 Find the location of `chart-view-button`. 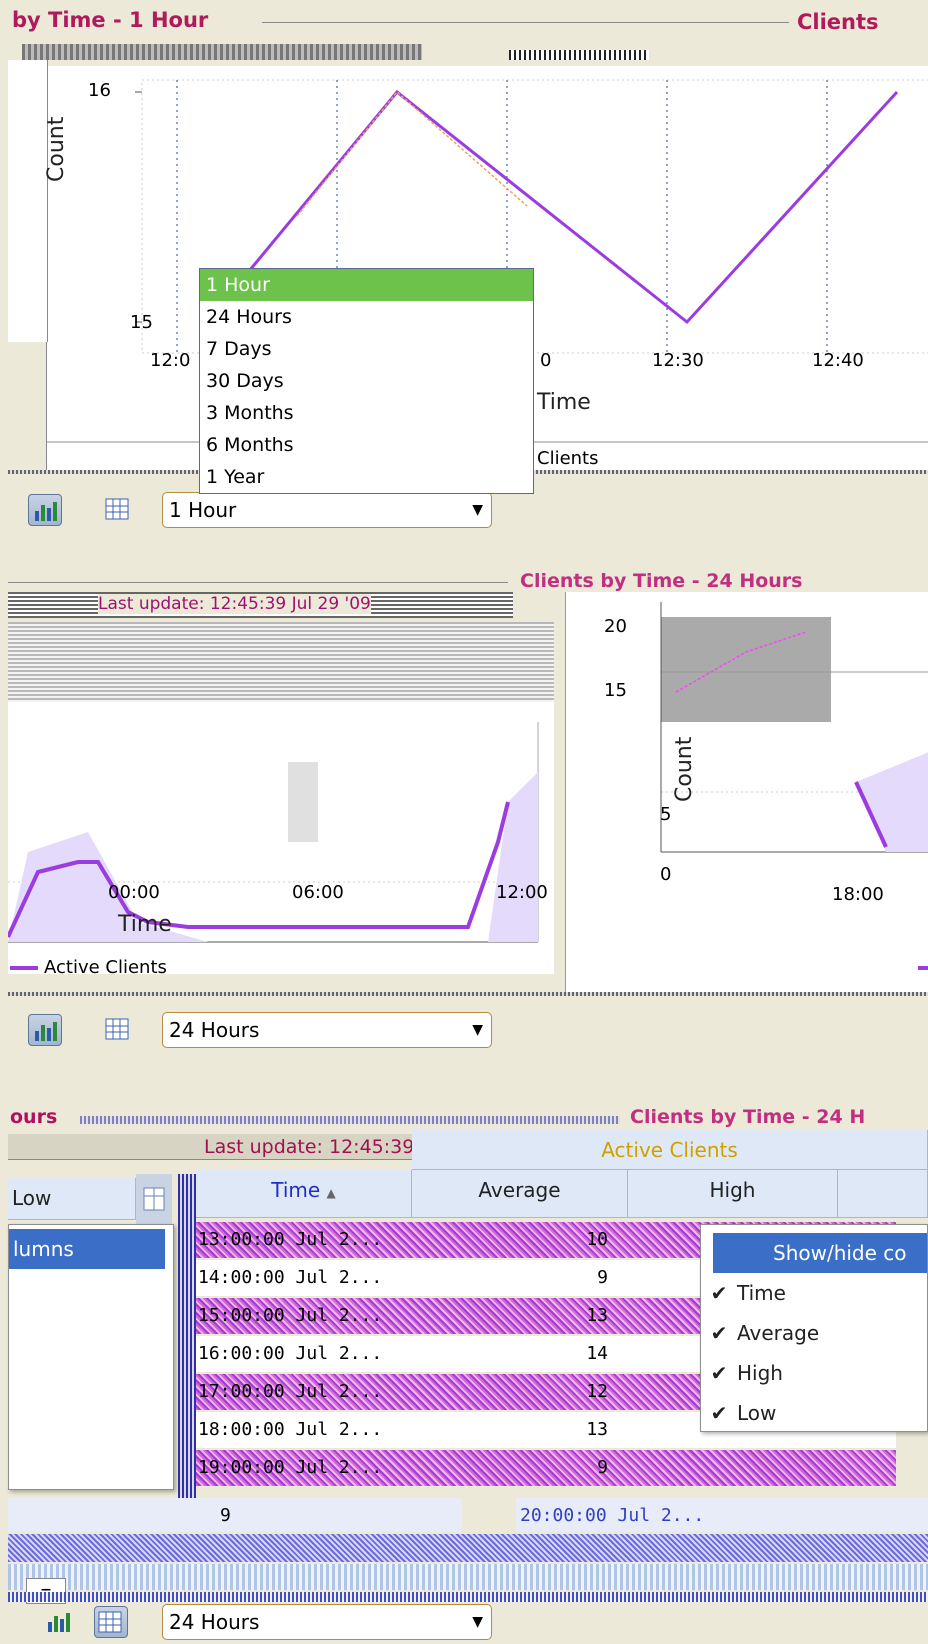

chart-view-button is located at coordinates (45, 510).